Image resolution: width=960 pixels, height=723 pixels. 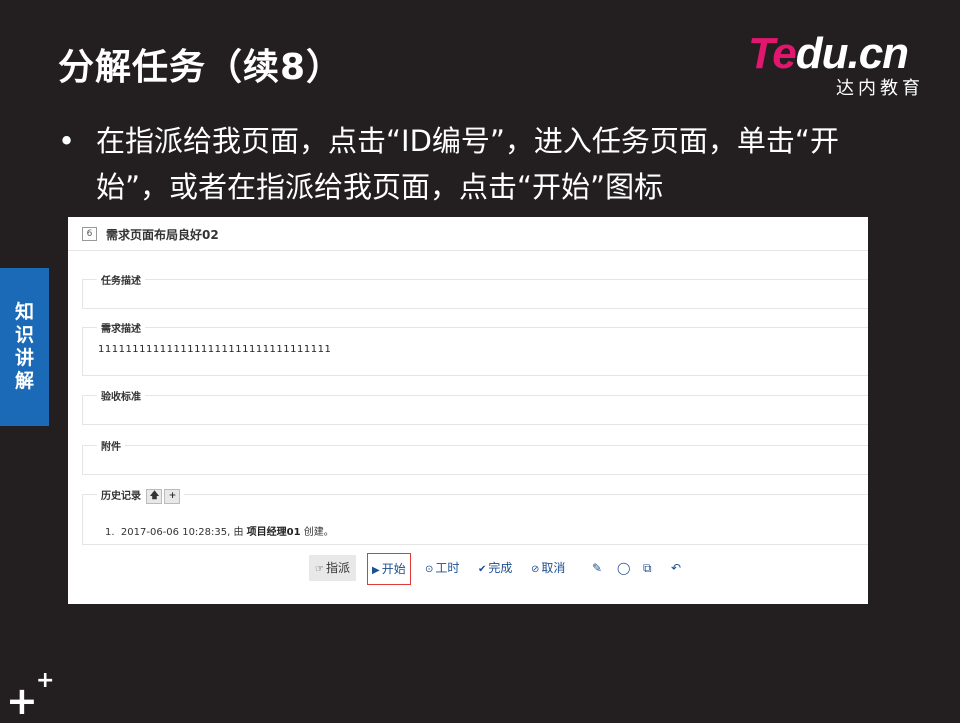 What do you see at coordinates (676, 568) in the screenshot?
I see `back-icon: ↶` at bounding box center [676, 568].